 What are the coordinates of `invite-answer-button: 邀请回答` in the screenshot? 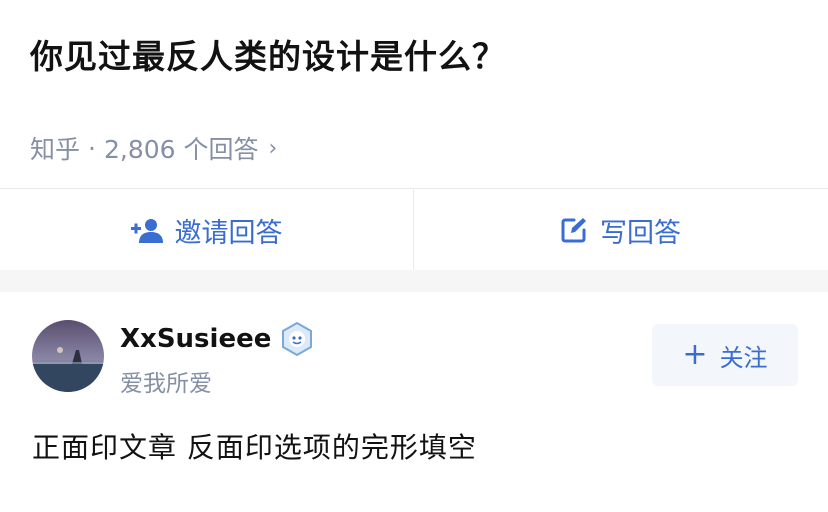 It's located at (206, 230).